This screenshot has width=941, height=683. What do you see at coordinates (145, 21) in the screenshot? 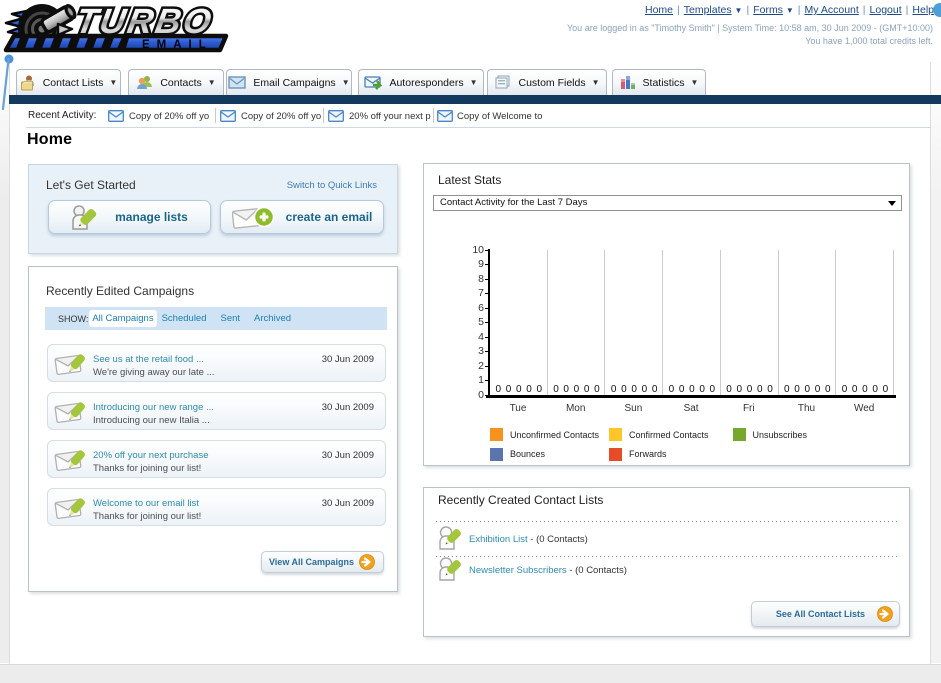
I see `svg-text: TURBO` at bounding box center [145, 21].